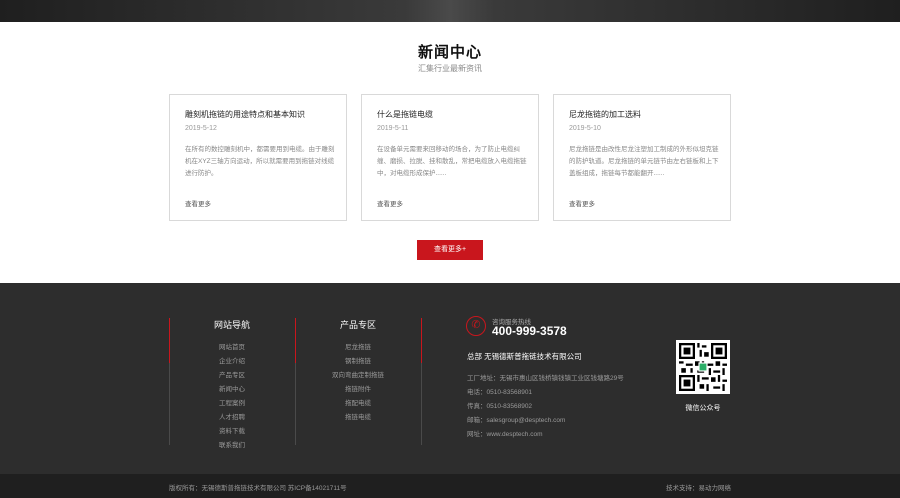 The width and height of the screenshot is (900, 498). I want to click on copyright-text: 版权所有：无锡德斯普拖链技术有限公司 苏ICP备14021711号, so click(258, 488).